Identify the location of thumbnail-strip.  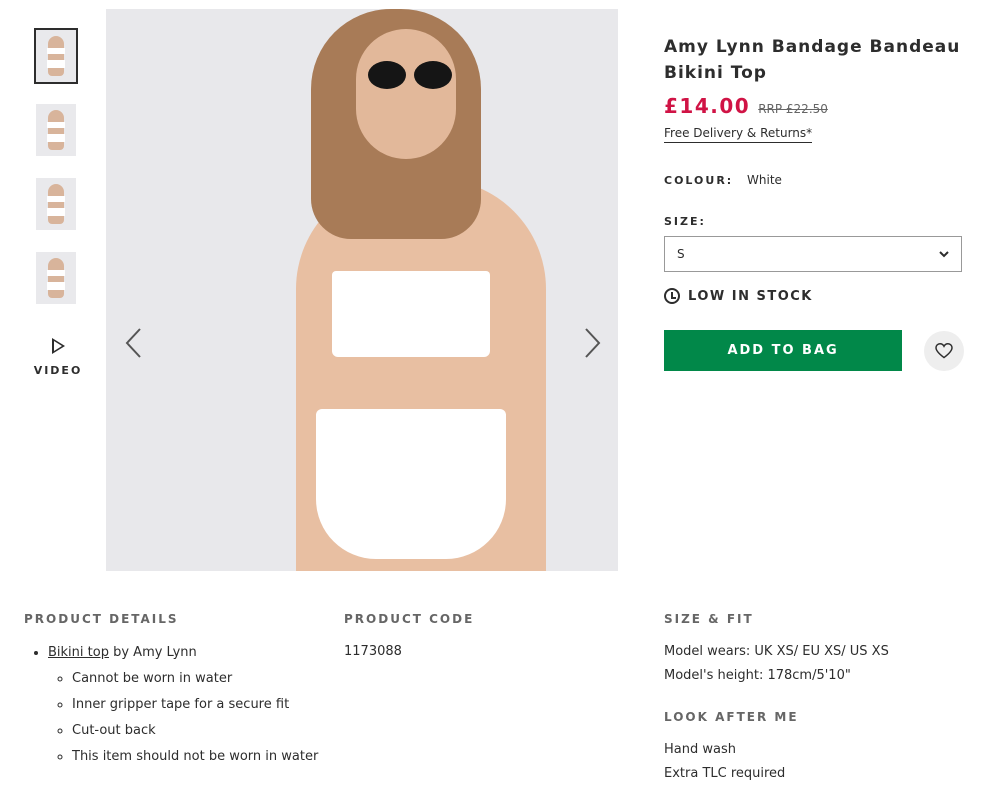
(57, 177).